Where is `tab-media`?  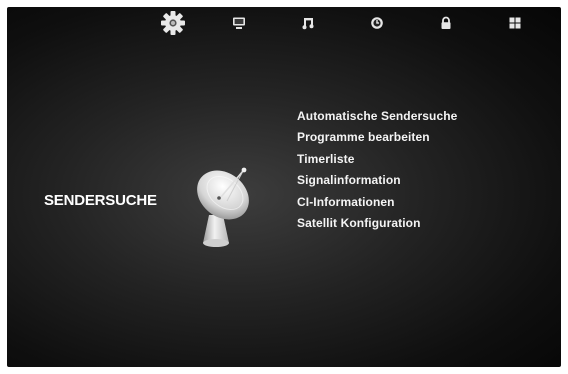
tab-media is located at coordinates (308, 23).